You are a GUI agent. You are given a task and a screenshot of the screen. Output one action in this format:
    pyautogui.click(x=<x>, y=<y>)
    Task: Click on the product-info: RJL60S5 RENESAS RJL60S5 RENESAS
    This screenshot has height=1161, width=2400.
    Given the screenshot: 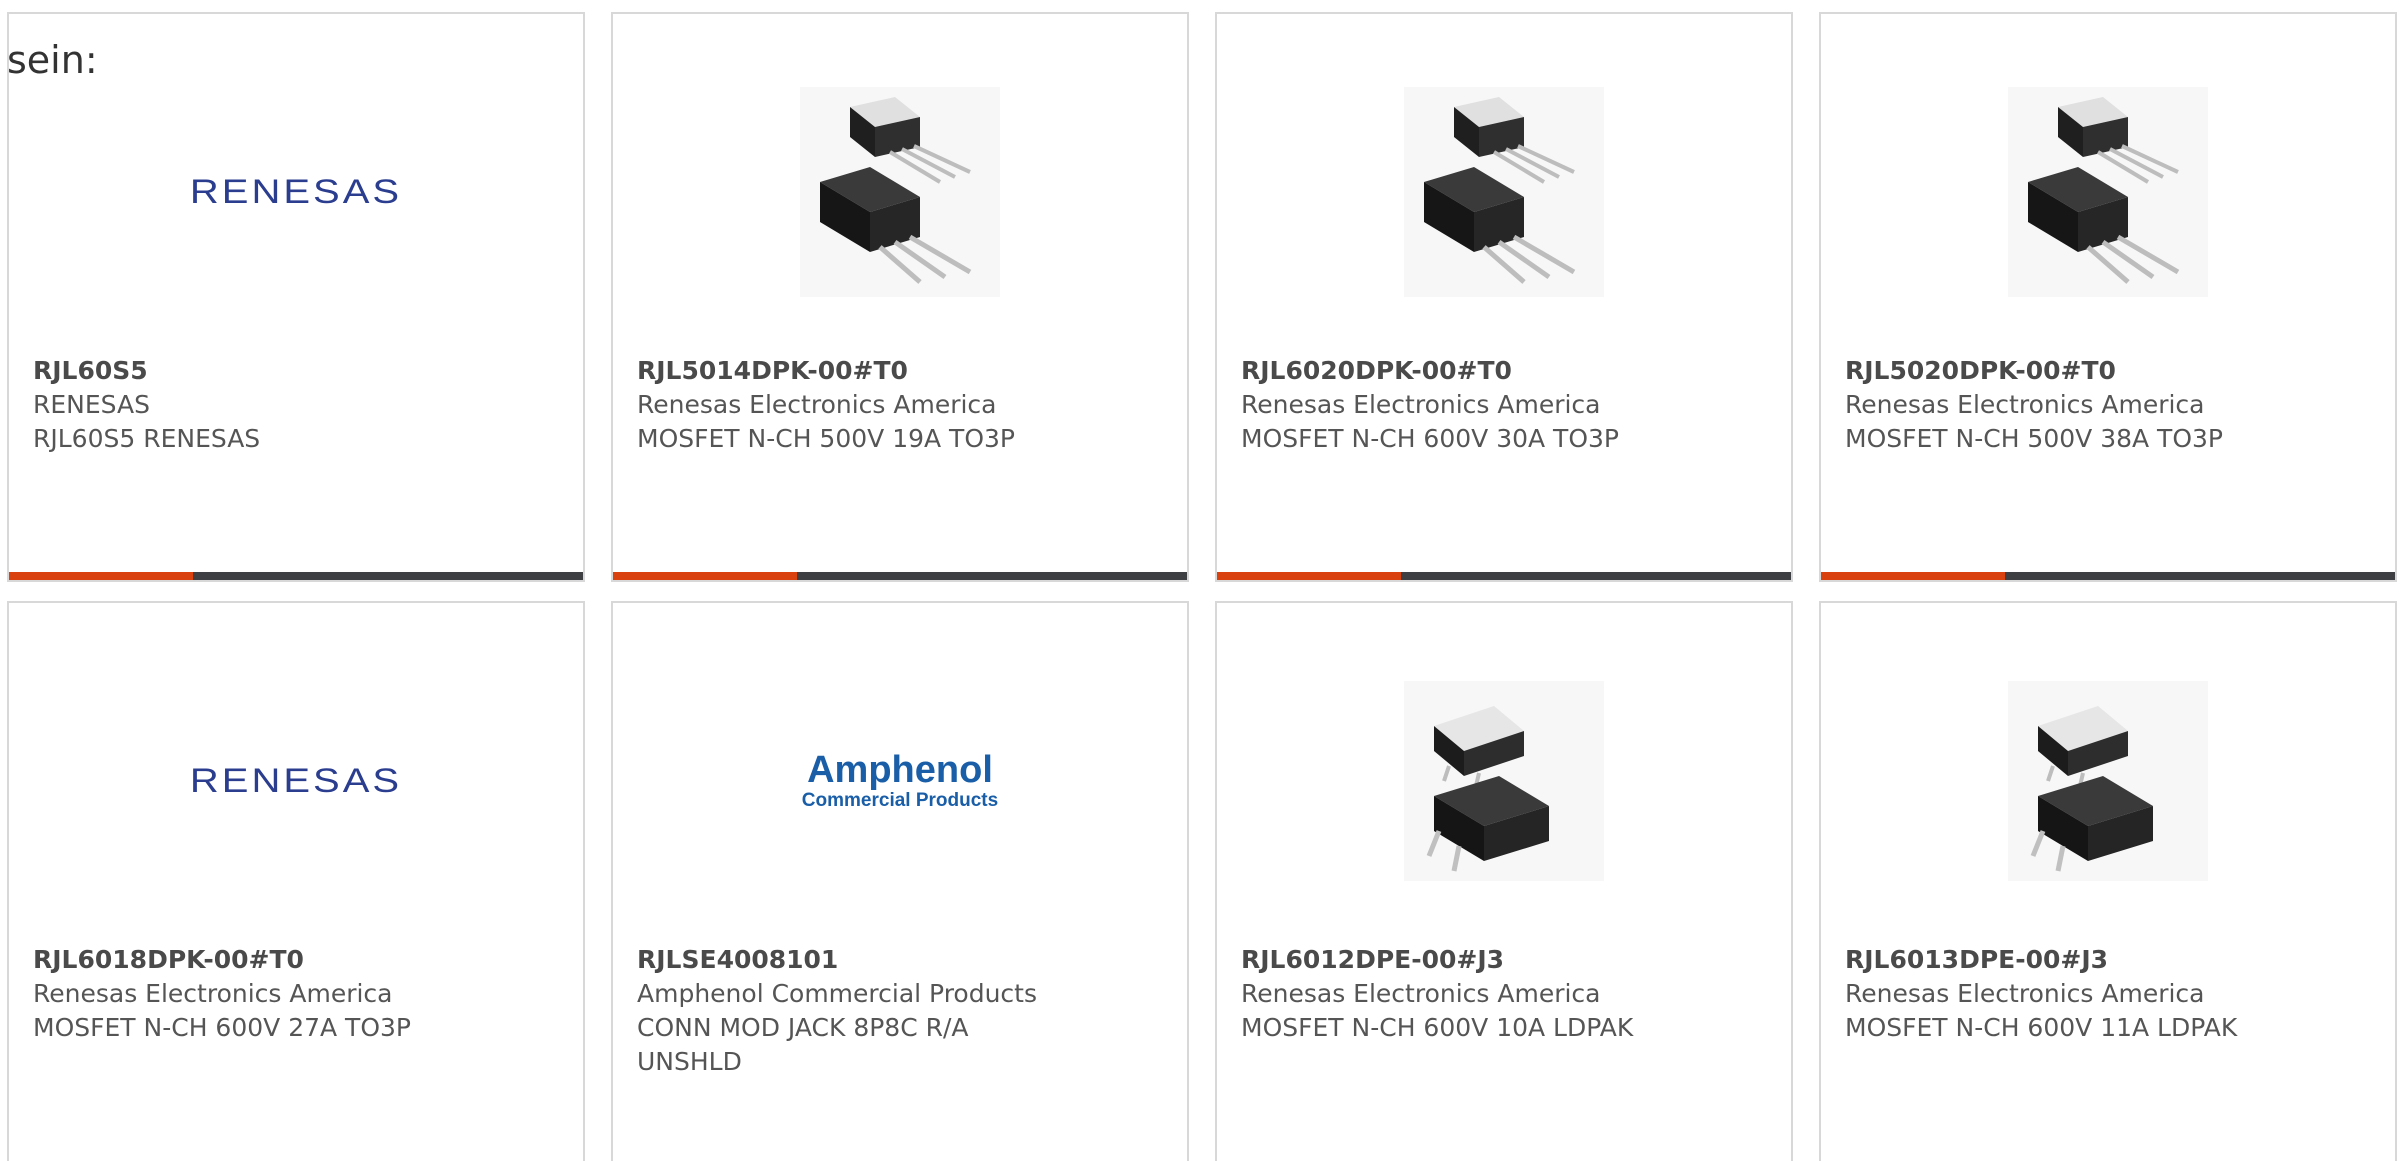 What is the action you would take?
    pyautogui.click(x=248, y=405)
    